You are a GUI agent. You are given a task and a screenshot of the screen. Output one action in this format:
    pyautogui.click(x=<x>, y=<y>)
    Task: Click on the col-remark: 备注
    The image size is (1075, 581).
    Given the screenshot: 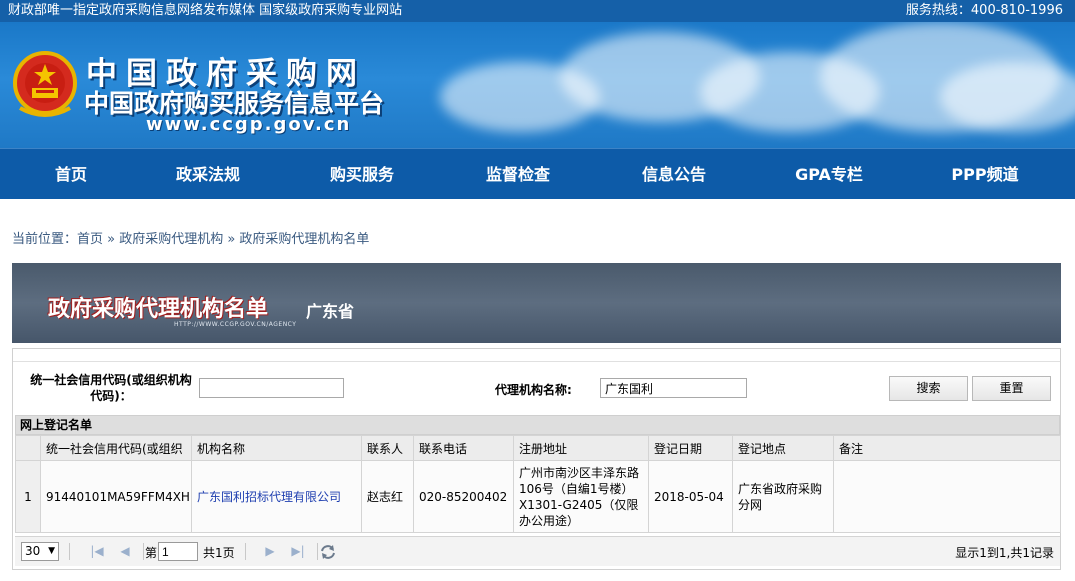 What is the action you would take?
    pyautogui.click(x=947, y=448)
    